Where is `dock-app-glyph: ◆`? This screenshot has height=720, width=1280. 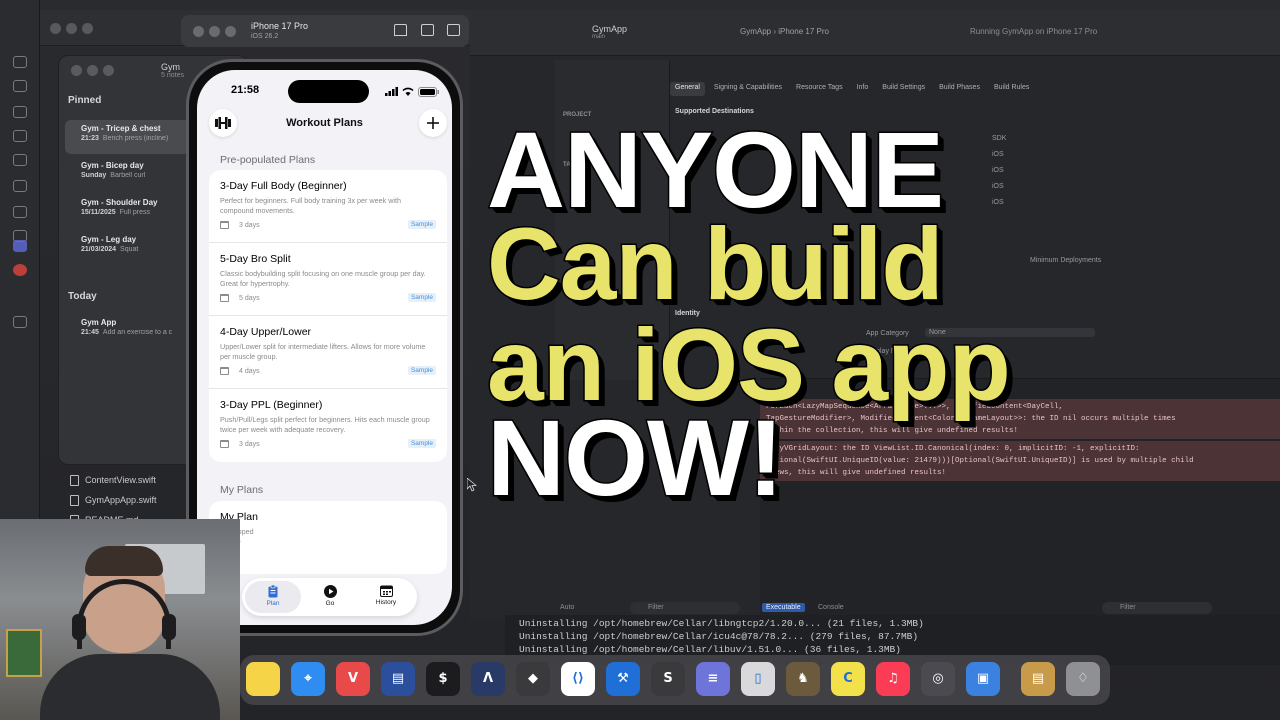 dock-app-glyph: ◆ is located at coordinates (533, 678).